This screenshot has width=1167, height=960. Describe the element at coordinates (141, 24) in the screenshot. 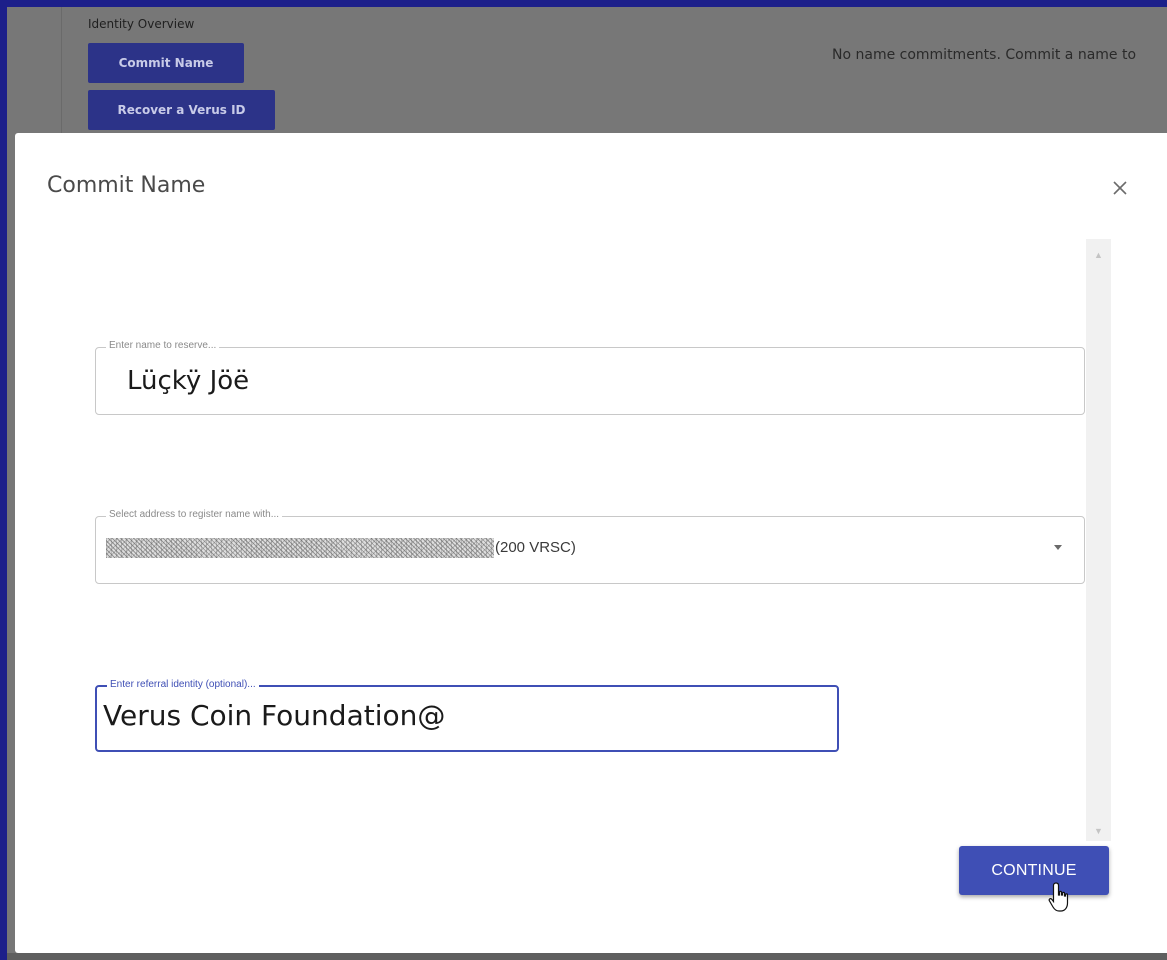

I see `identity-overview-heading: Identity Overview` at that location.